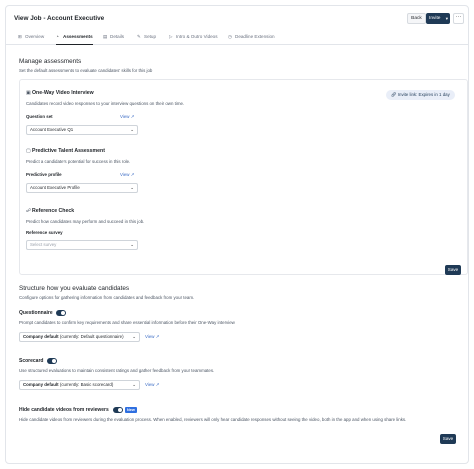 The width and height of the screenshot is (474, 469). I want to click on questionnaire-toggle, so click(61, 313).